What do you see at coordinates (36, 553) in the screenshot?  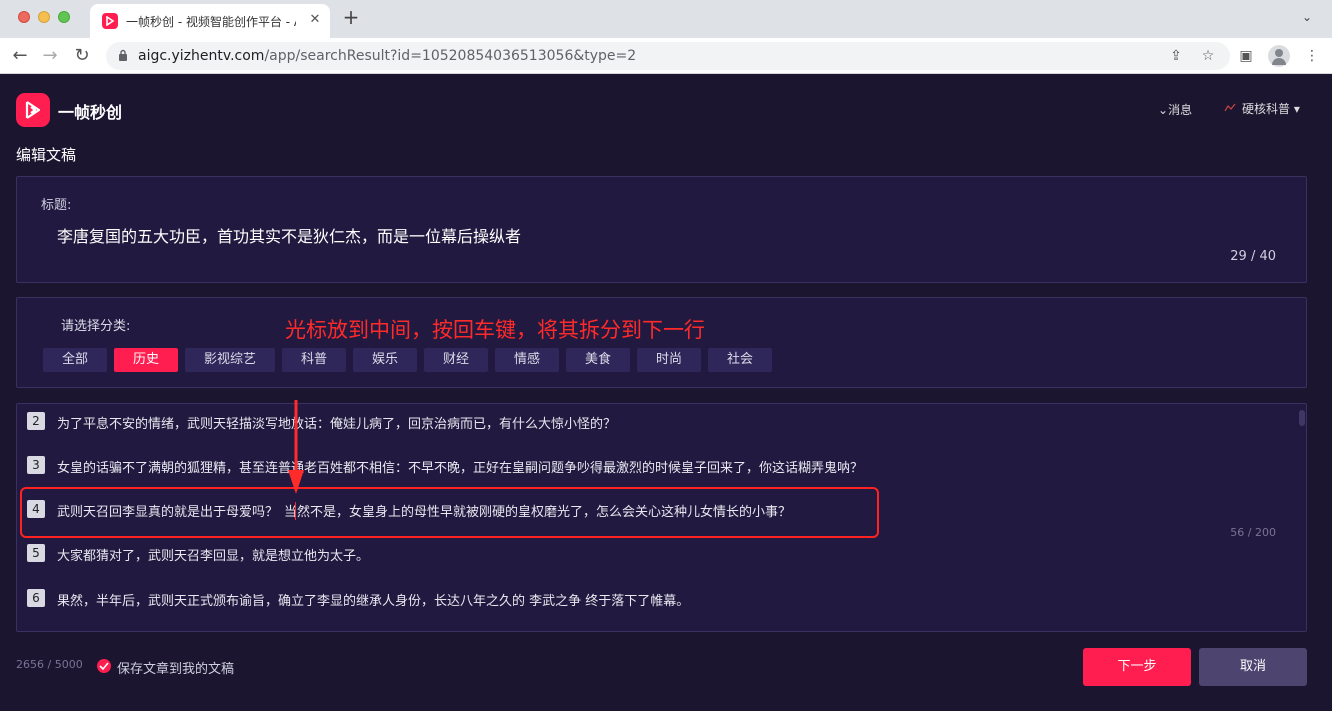 I see `paragraph-number: 5` at bounding box center [36, 553].